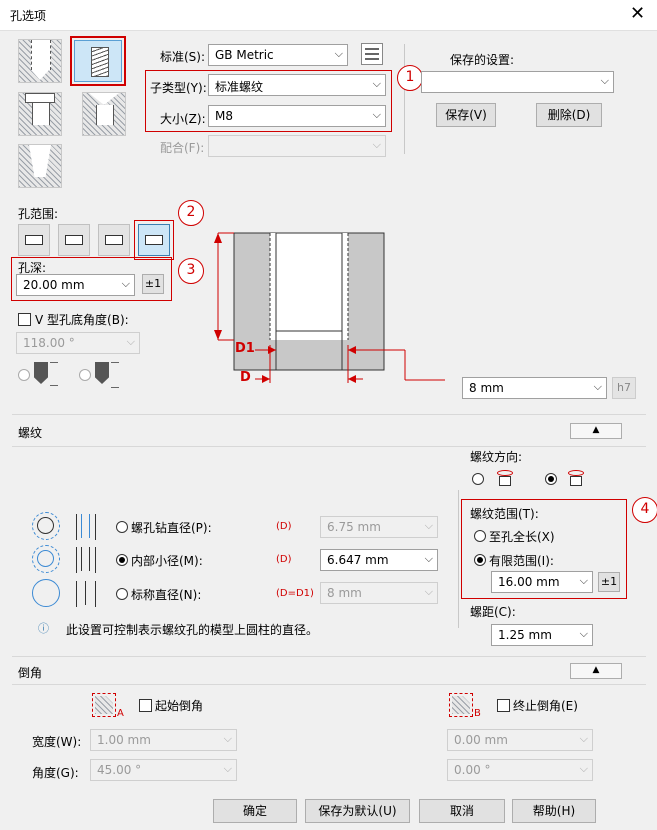  What do you see at coordinates (624, 388) in the screenshot?
I see `fit-badge: h7` at bounding box center [624, 388].